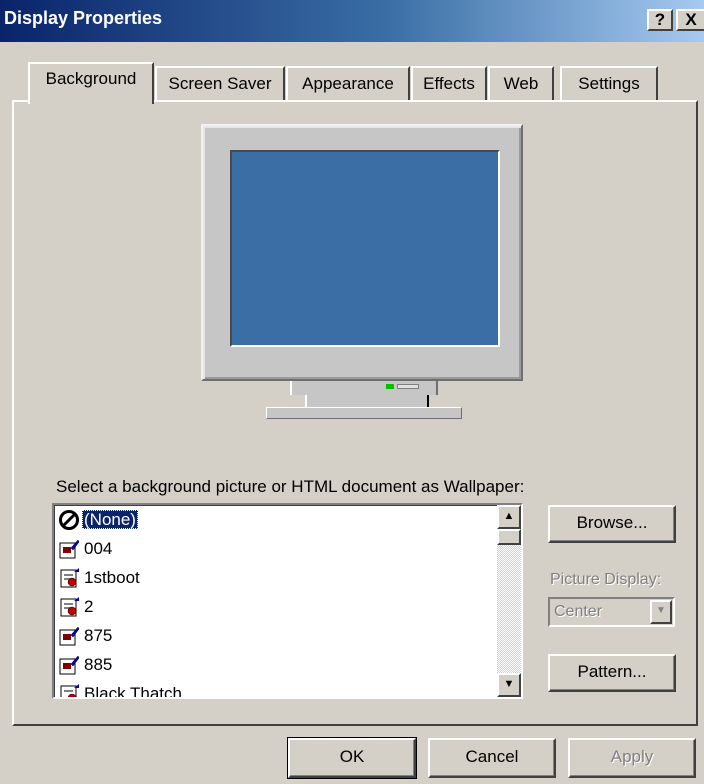  Describe the element at coordinates (390, 386) in the screenshot. I see `power-led-icon` at that location.